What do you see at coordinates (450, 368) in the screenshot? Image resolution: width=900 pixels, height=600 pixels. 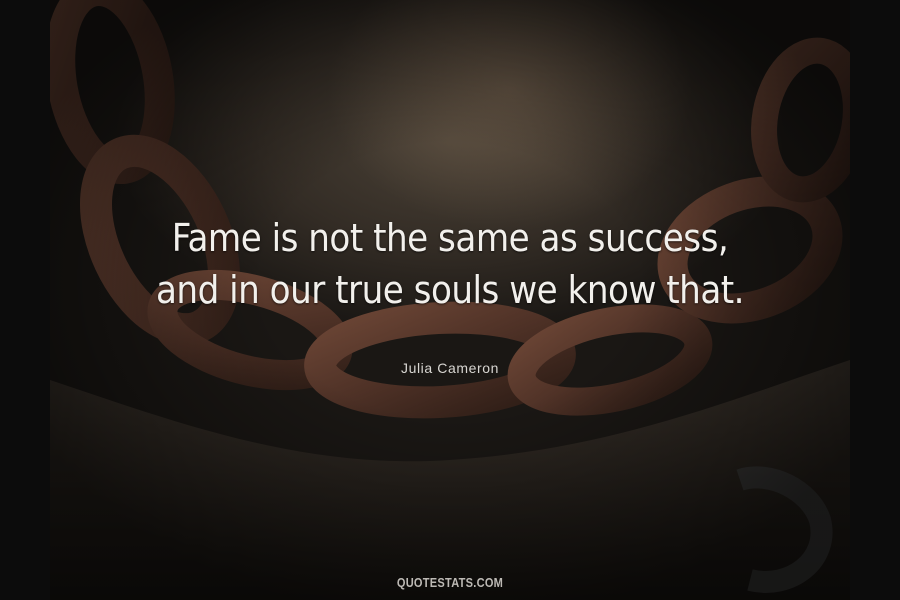 I see `quote-author: Julia Cameron` at bounding box center [450, 368].